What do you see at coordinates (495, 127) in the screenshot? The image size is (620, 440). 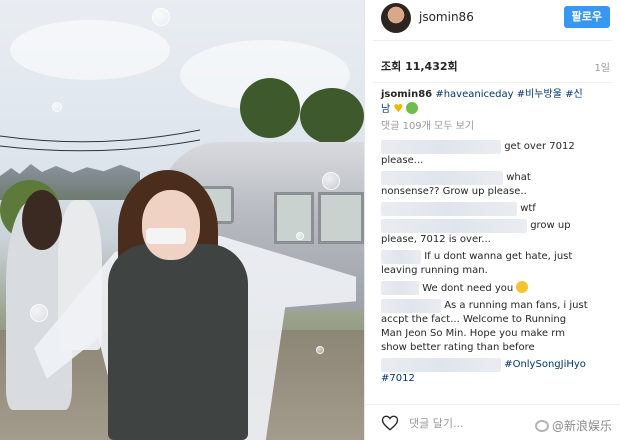 I see `view-all-comments: 댓글 109개 모두 보기` at bounding box center [495, 127].